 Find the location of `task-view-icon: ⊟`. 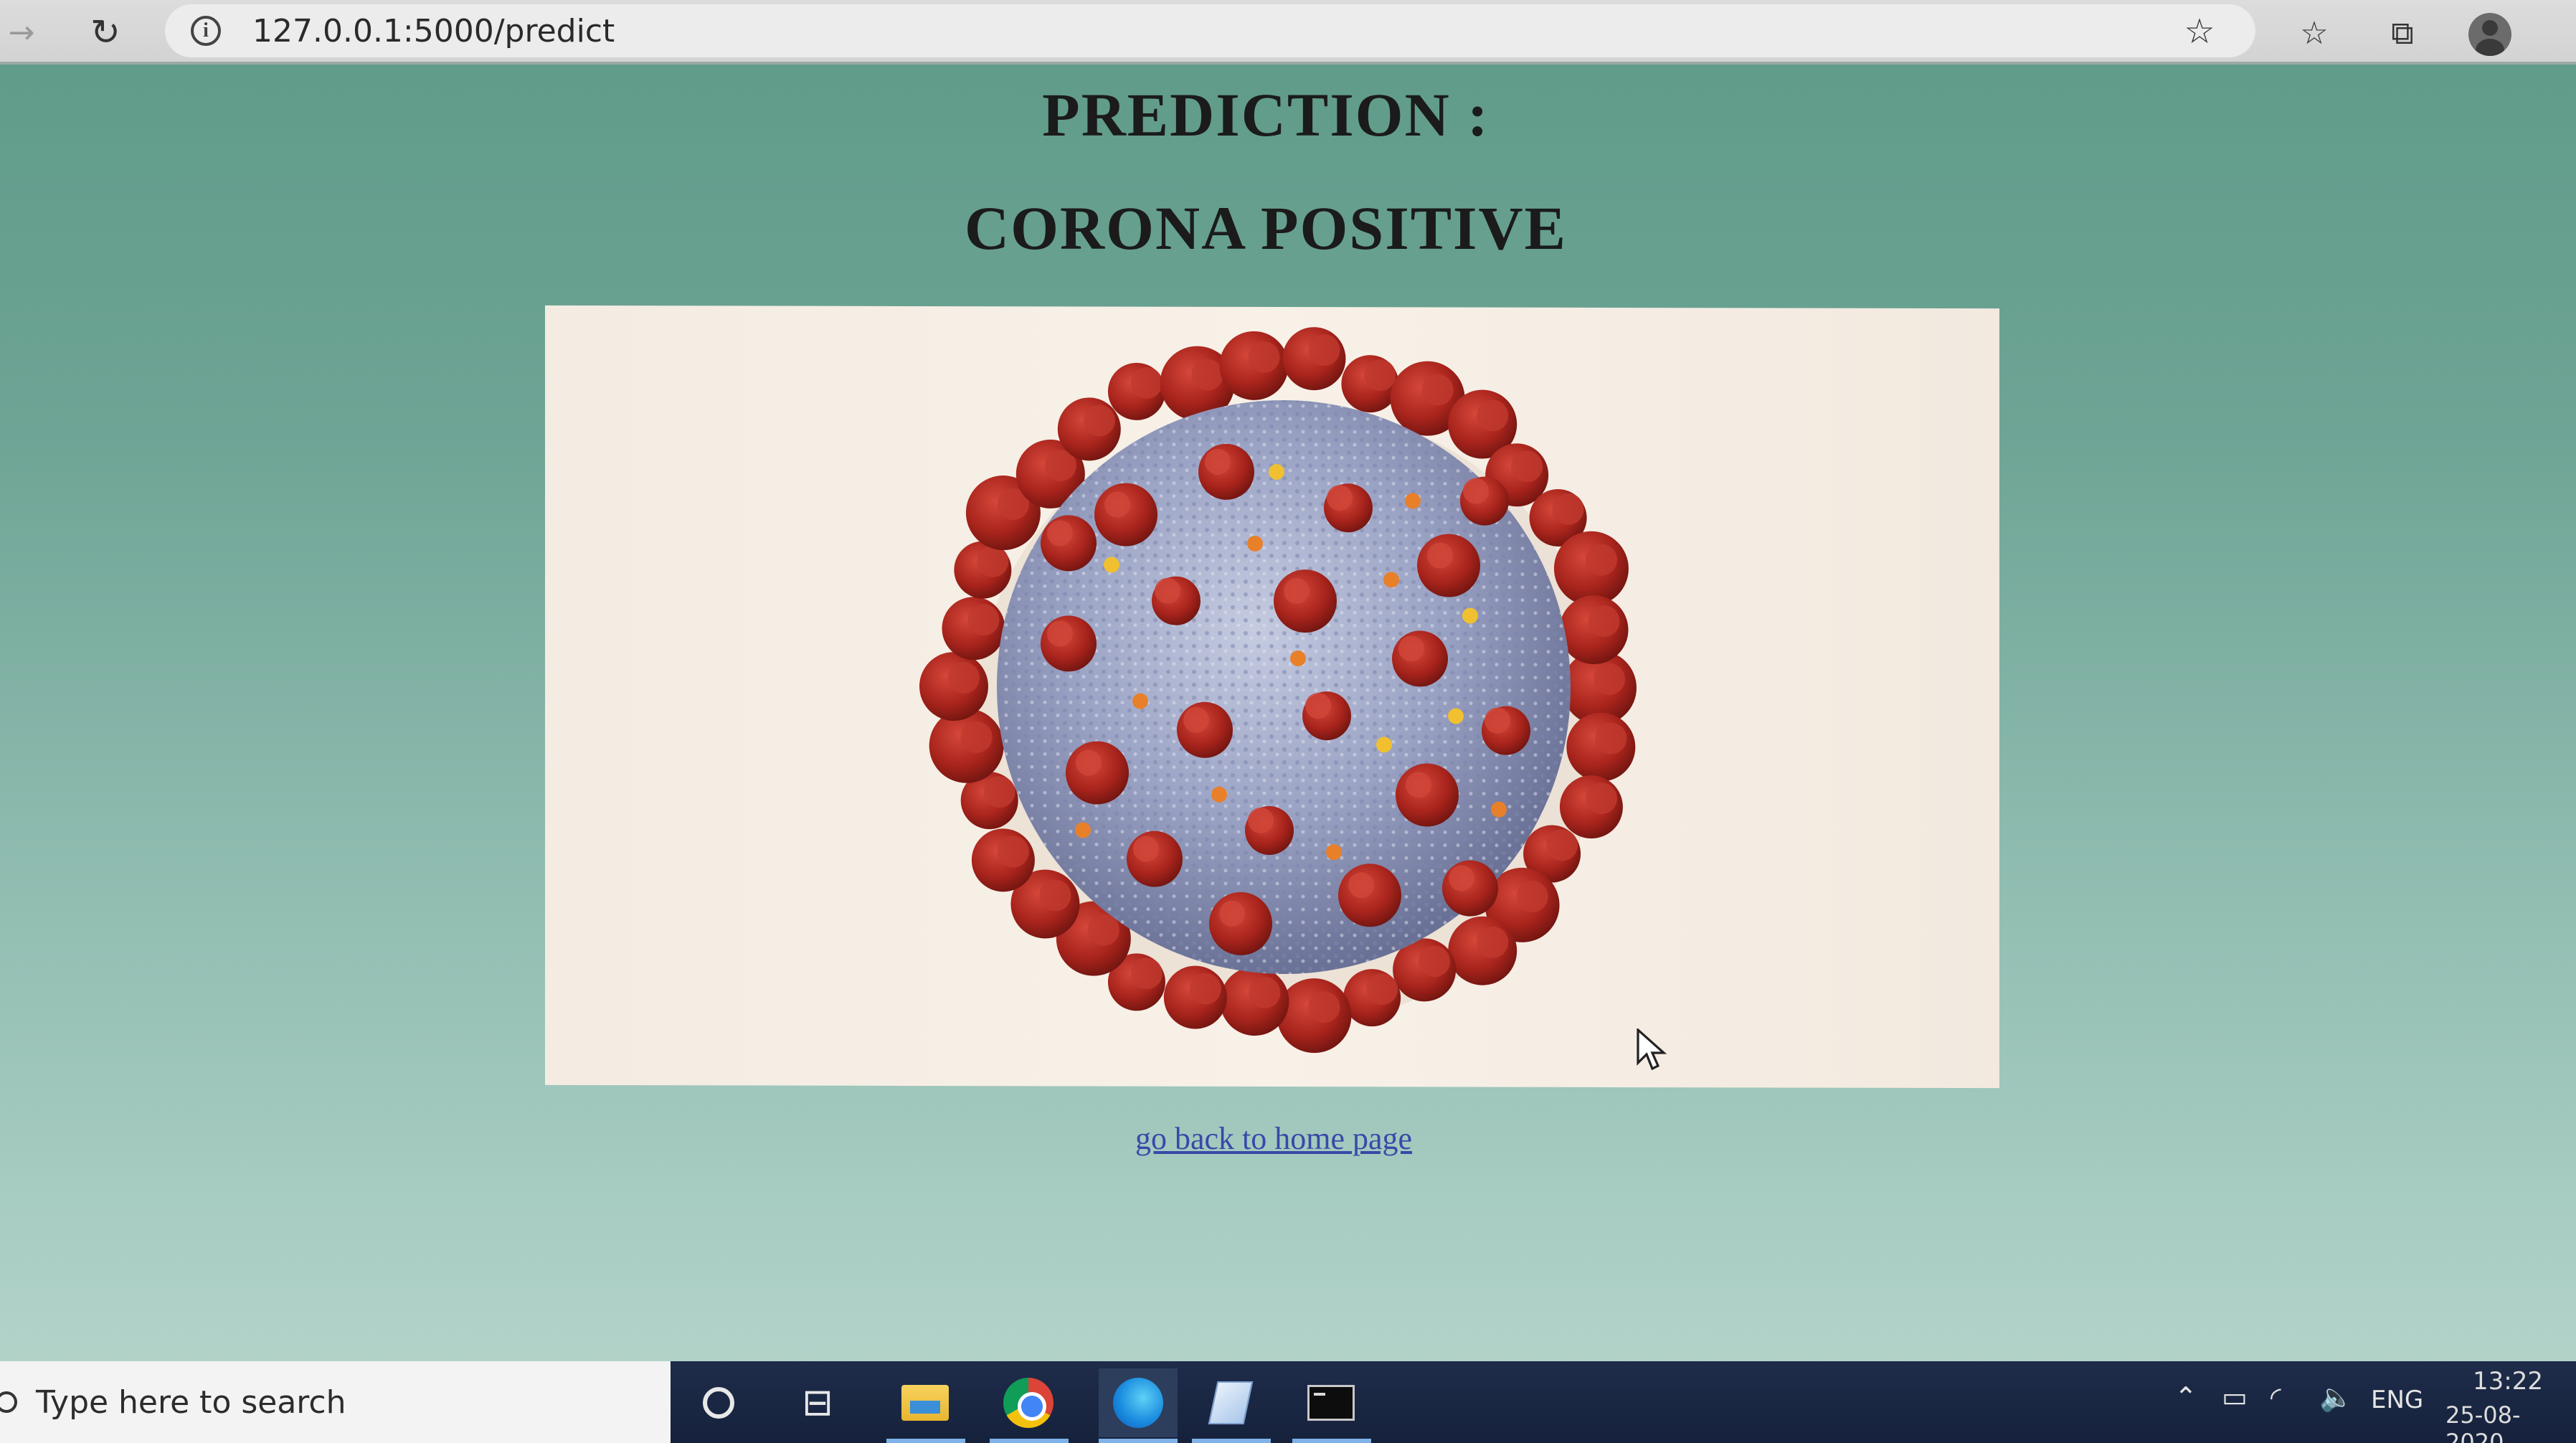

task-view-icon: ⊟ is located at coordinates (817, 1403).